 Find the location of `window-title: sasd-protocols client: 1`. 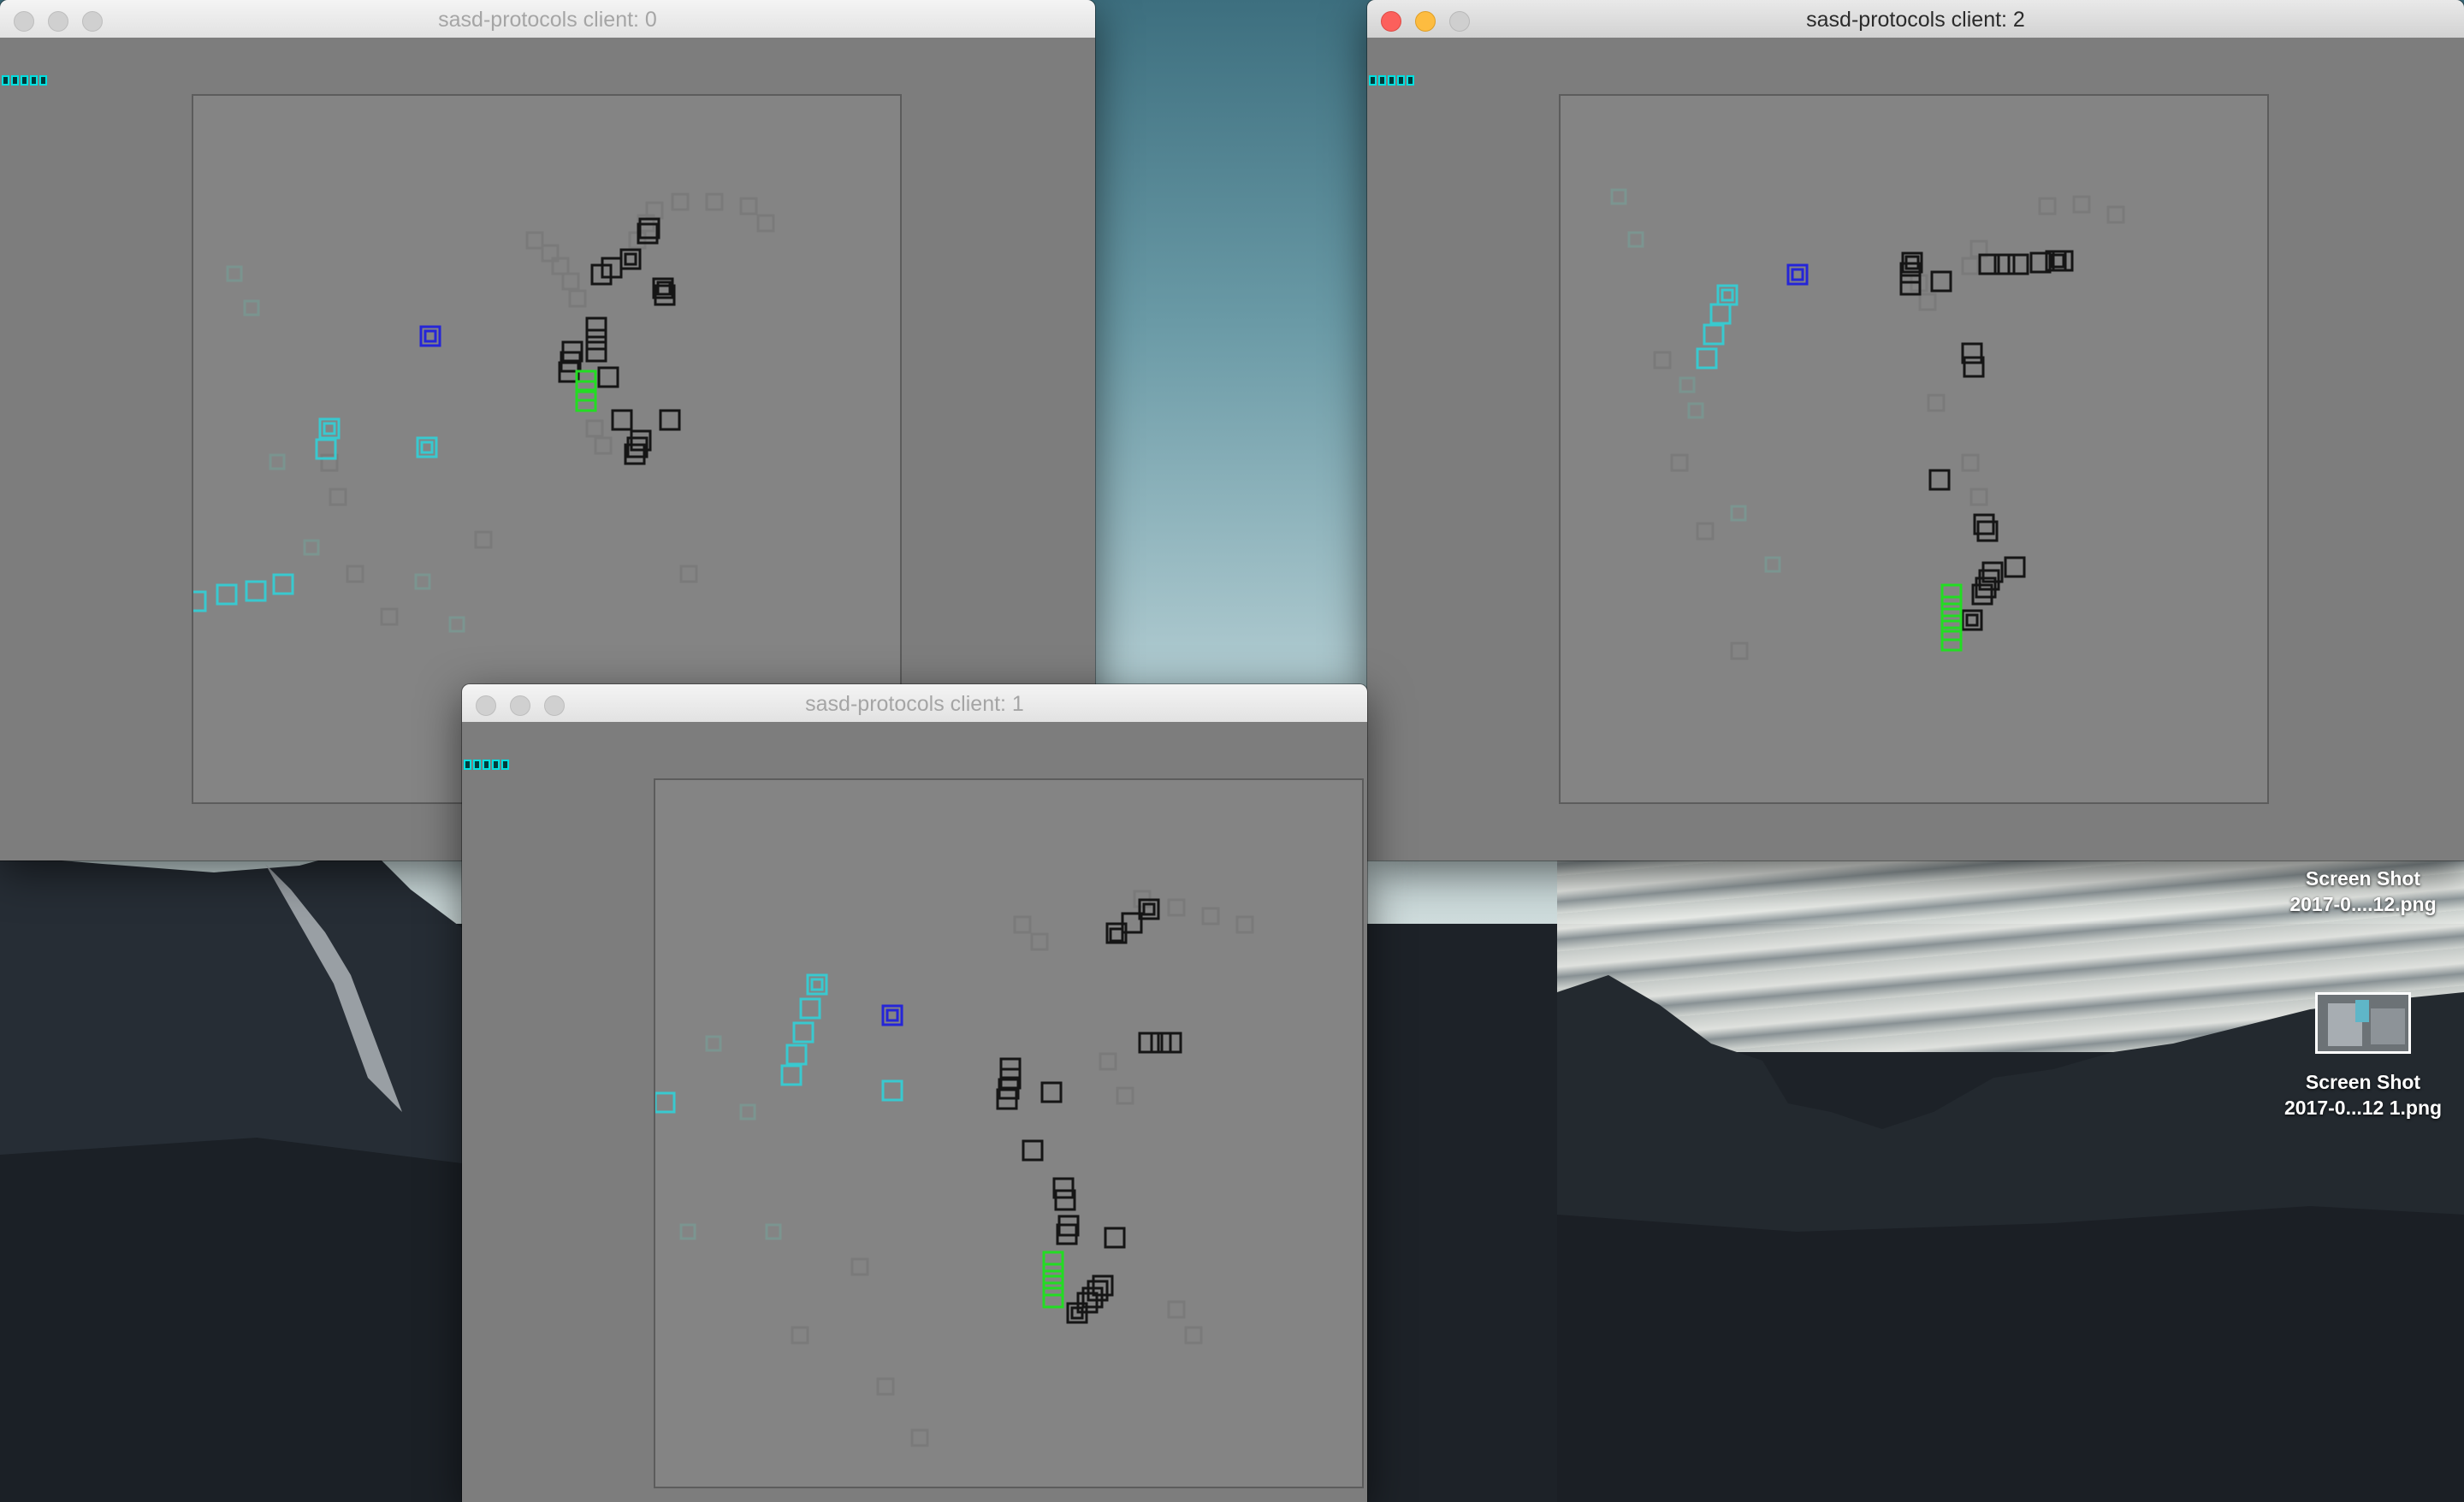

window-title: sasd-protocols client: 1 is located at coordinates (914, 704).